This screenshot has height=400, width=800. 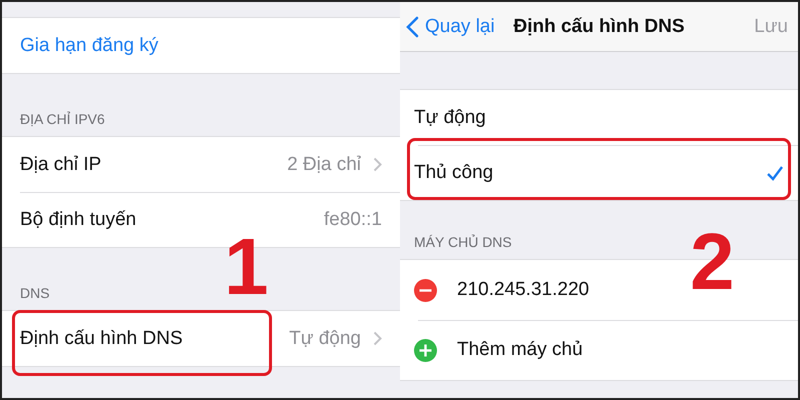 What do you see at coordinates (450, 27) in the screenshot?
I see `back-button: Quay lại` at bounding box center [450, 27].